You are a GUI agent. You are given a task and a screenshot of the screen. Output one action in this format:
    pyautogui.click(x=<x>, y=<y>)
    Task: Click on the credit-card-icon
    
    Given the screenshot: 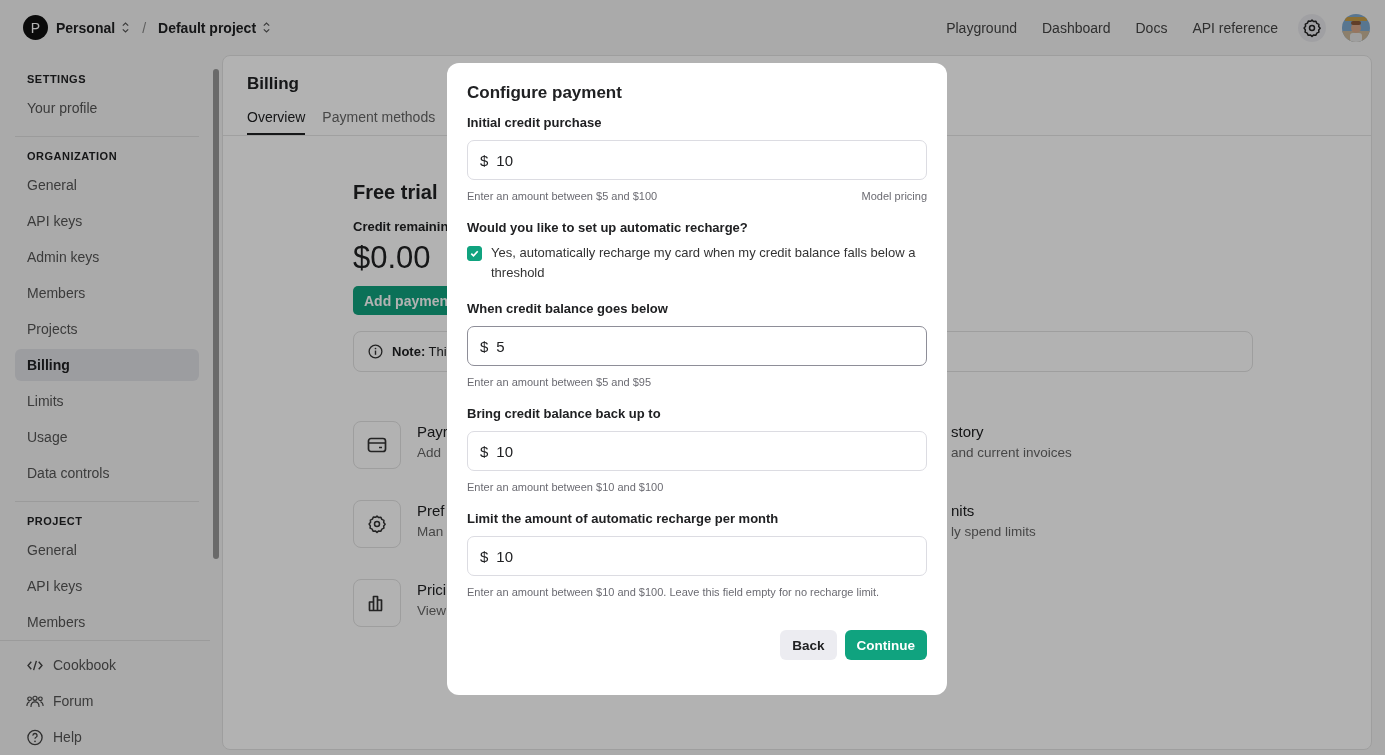 What is the action you would take?
    pyautogui.click(x=377, y=445)
    